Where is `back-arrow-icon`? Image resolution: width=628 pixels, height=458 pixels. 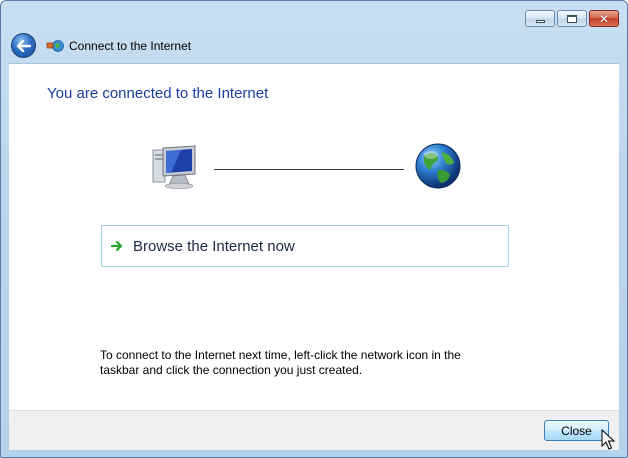
back-arrow-icon is located at coordinates (23, 45).